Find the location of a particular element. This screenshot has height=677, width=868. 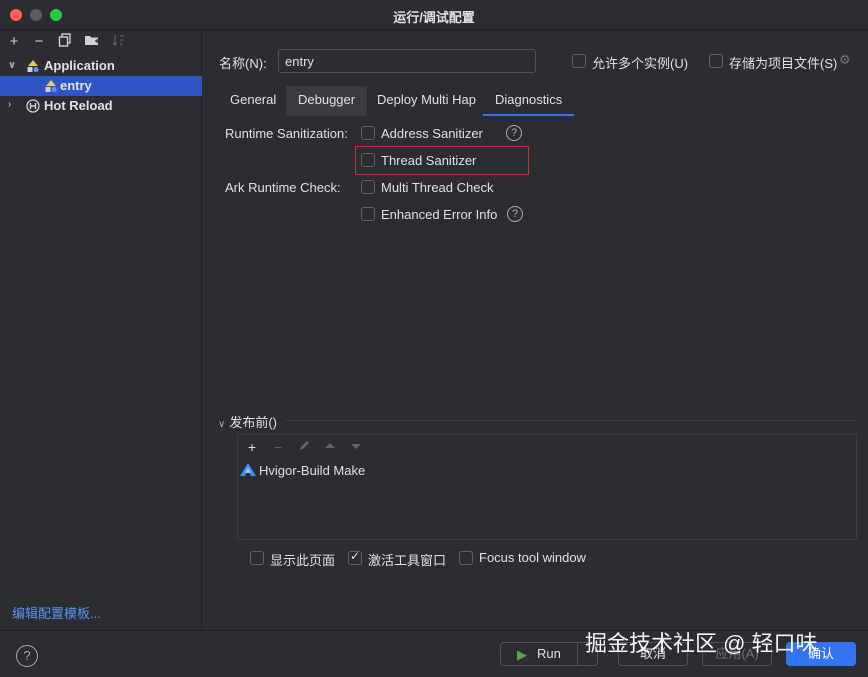

before-launch-header: ∨ 发布前() is located at coordinates (247, 421).